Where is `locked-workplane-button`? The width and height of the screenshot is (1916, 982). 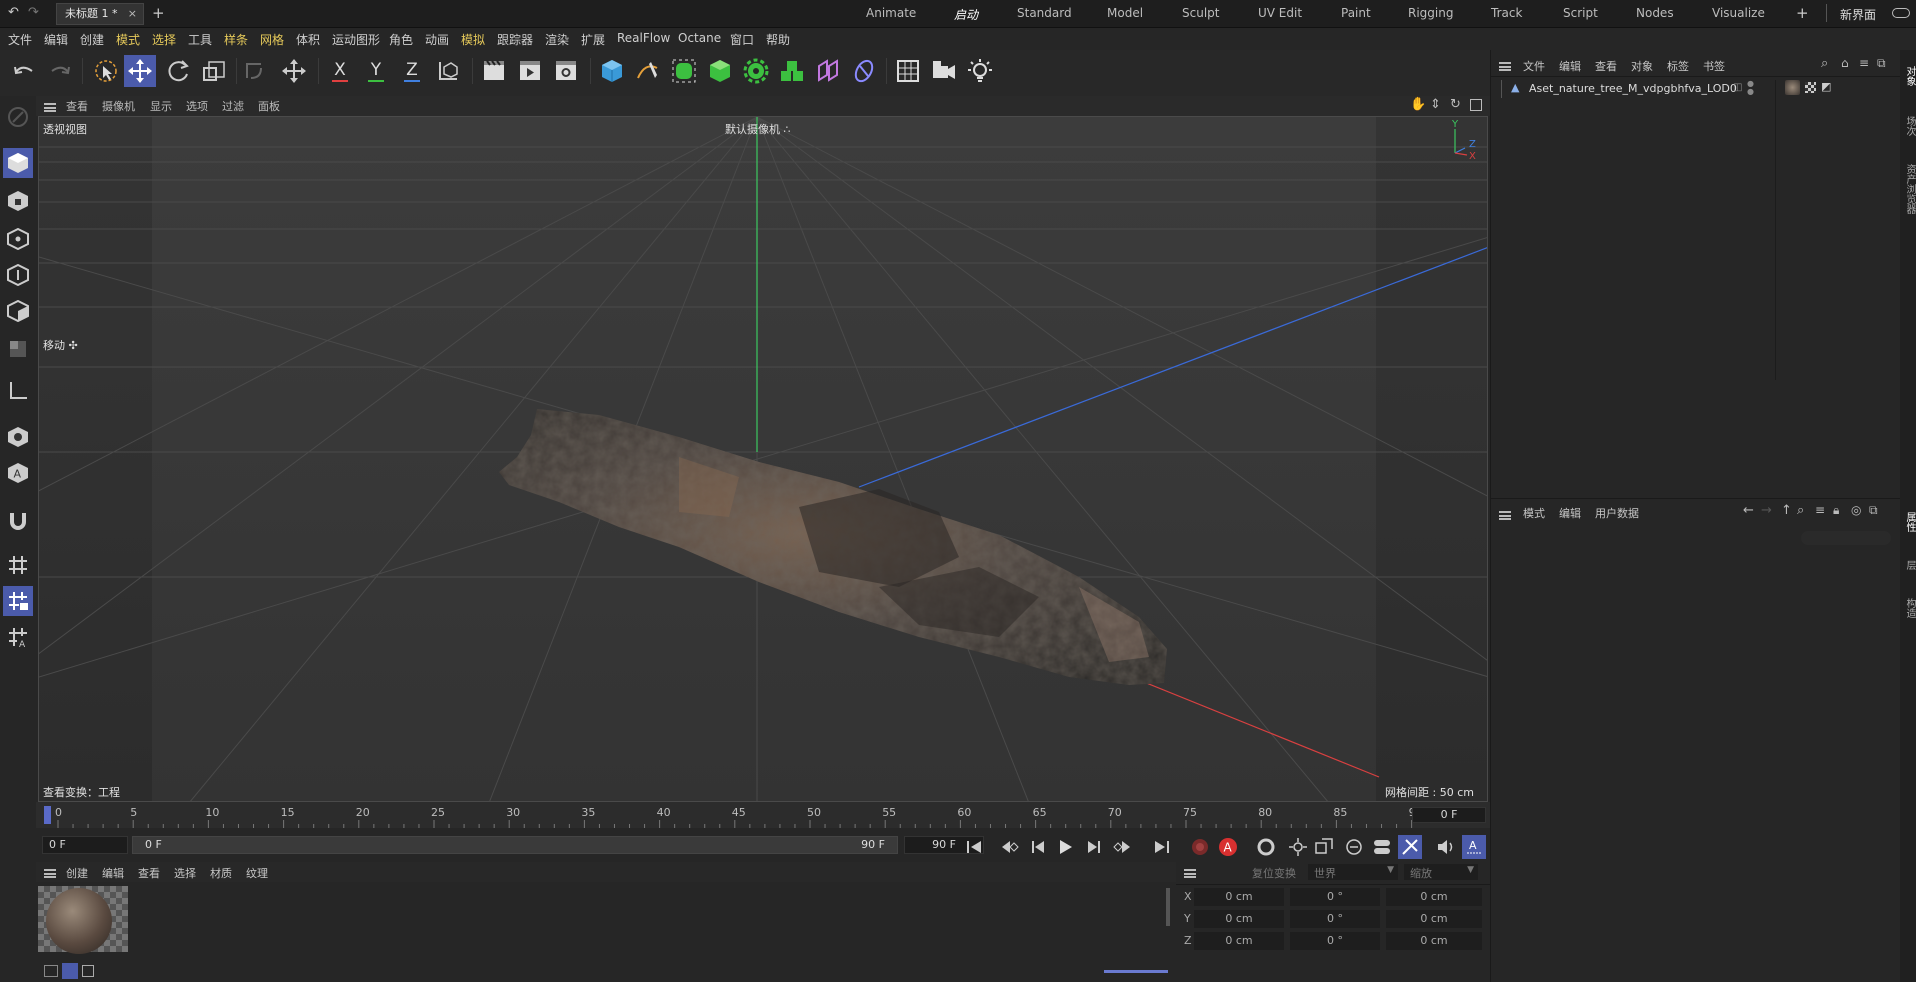
locked-workplane-button is located at coordinates (18, 601).